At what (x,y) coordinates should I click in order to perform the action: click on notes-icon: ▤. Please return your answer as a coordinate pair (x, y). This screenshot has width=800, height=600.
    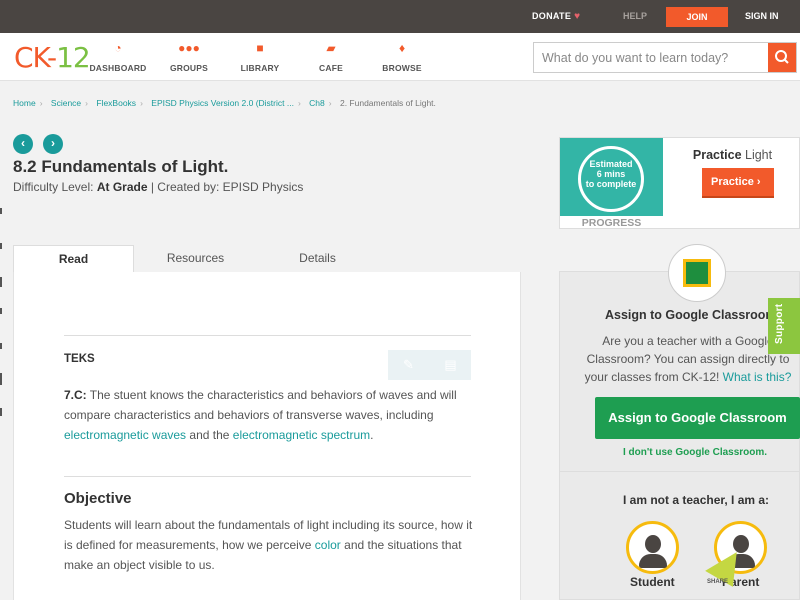
    Looking at the image, I should click on (450, 365).